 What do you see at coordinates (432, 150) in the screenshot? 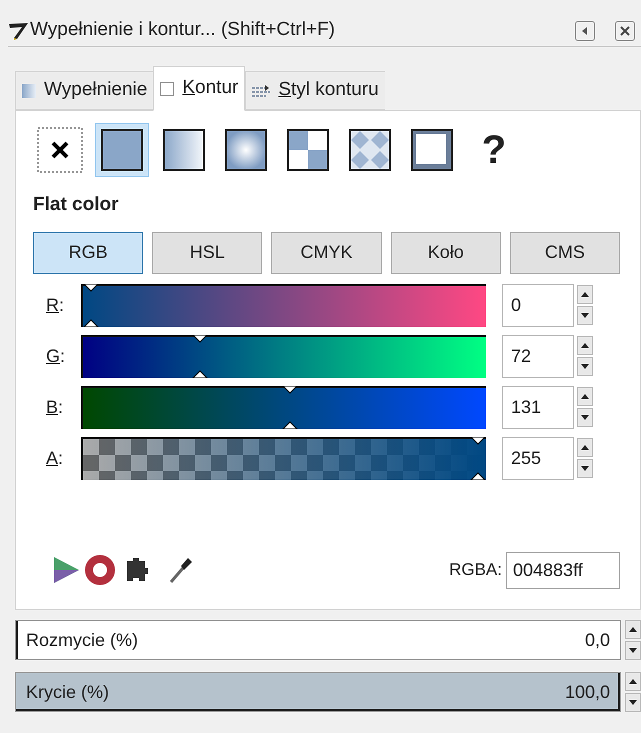
I see `unset-swatch-icon` at bounding box center [432, 150].